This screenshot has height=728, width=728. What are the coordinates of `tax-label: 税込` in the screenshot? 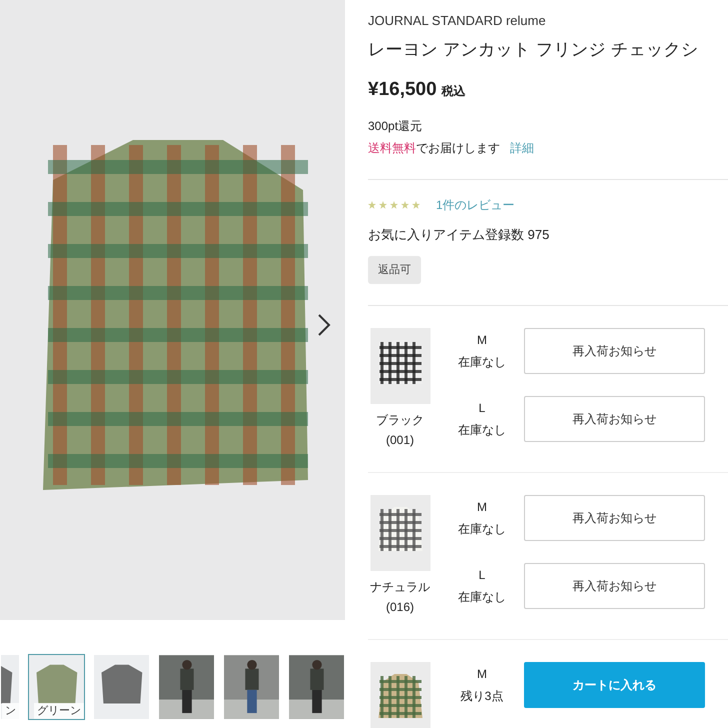 It's located at (454, 91).